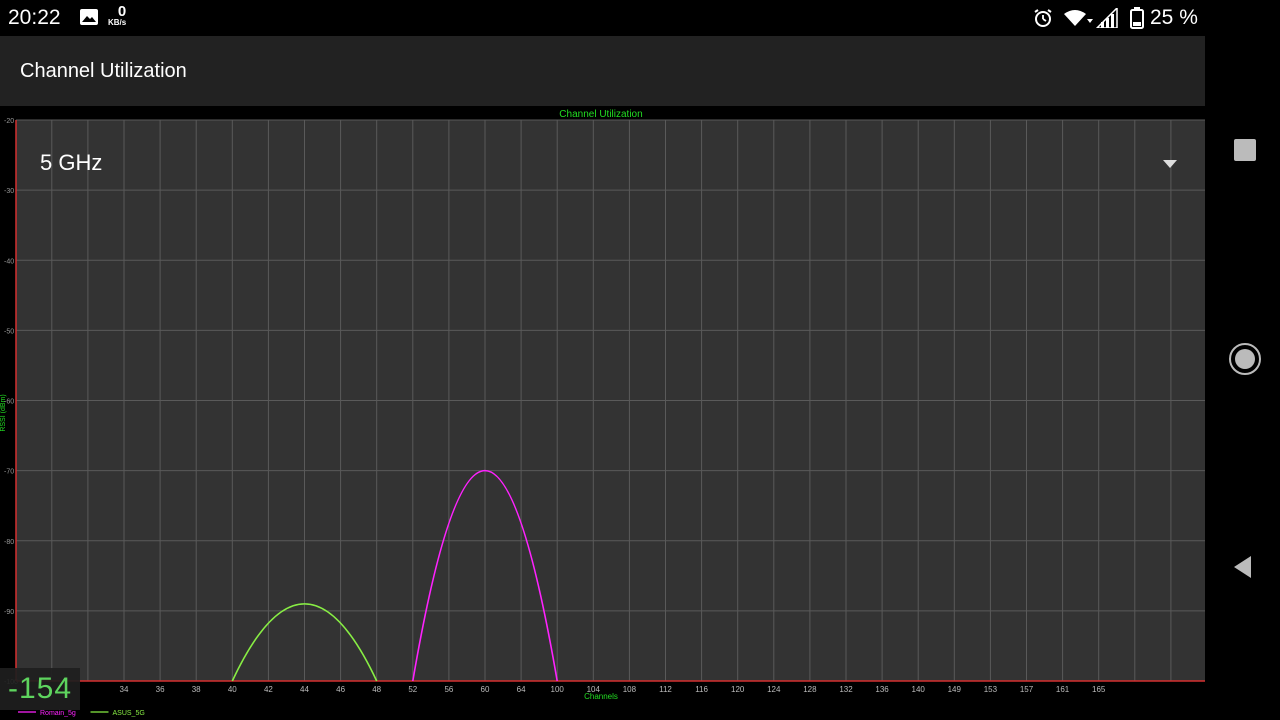 Image resolution: width=1280 pixels, height=720 pixels. Describe the element at coordinates (9, 542) in the screenshot. I see `y-tick-label: -80` at that location.